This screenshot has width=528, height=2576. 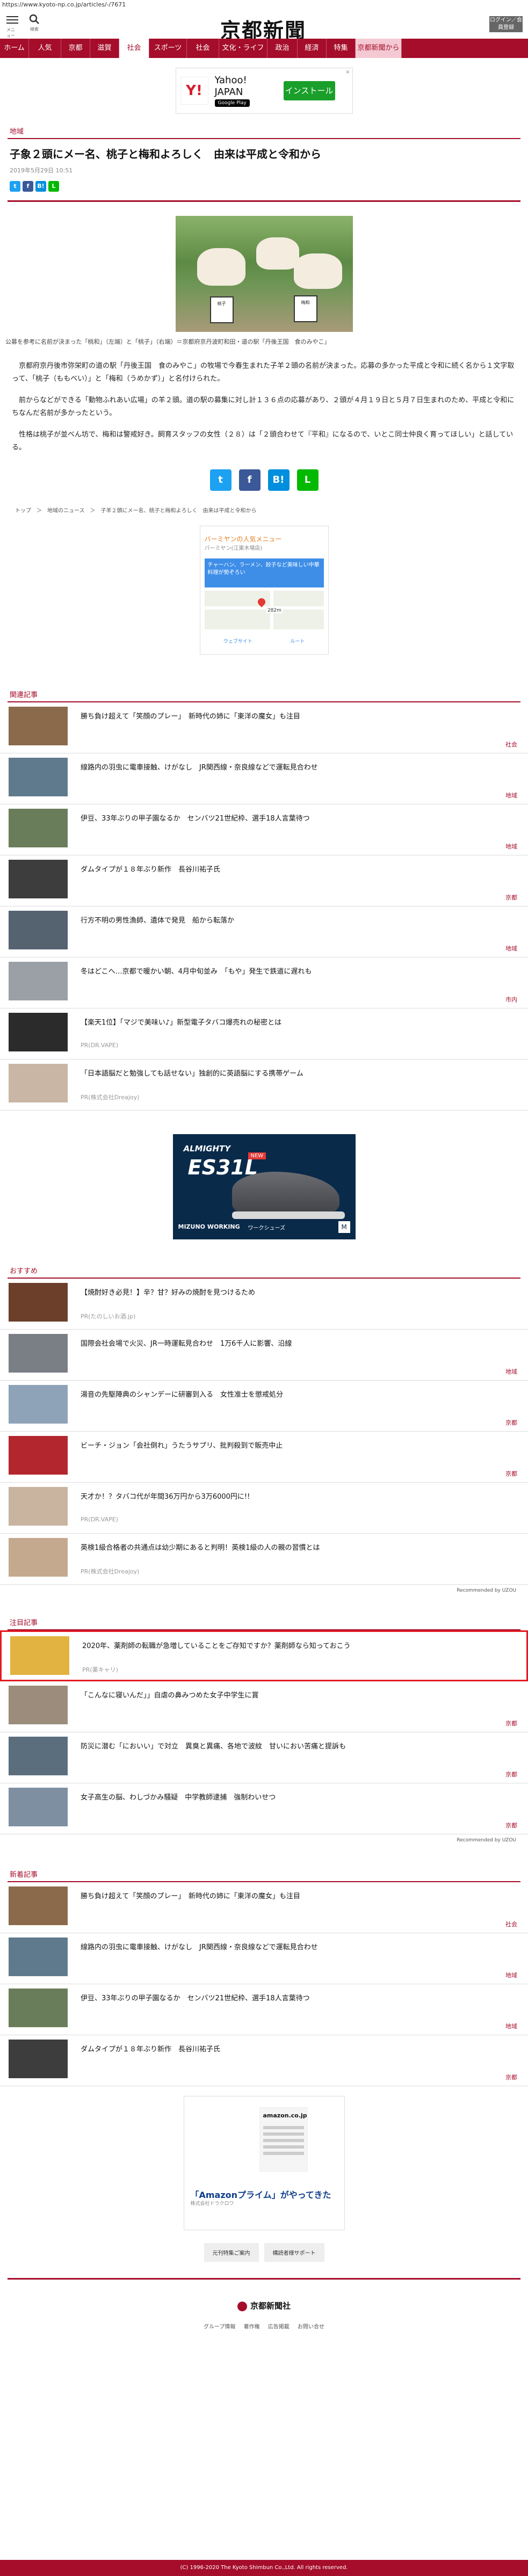 I want to click on item-title: 天才か！？タバコ代が年間36万円から3万6000円に!!, so click(x=166, y=1497).